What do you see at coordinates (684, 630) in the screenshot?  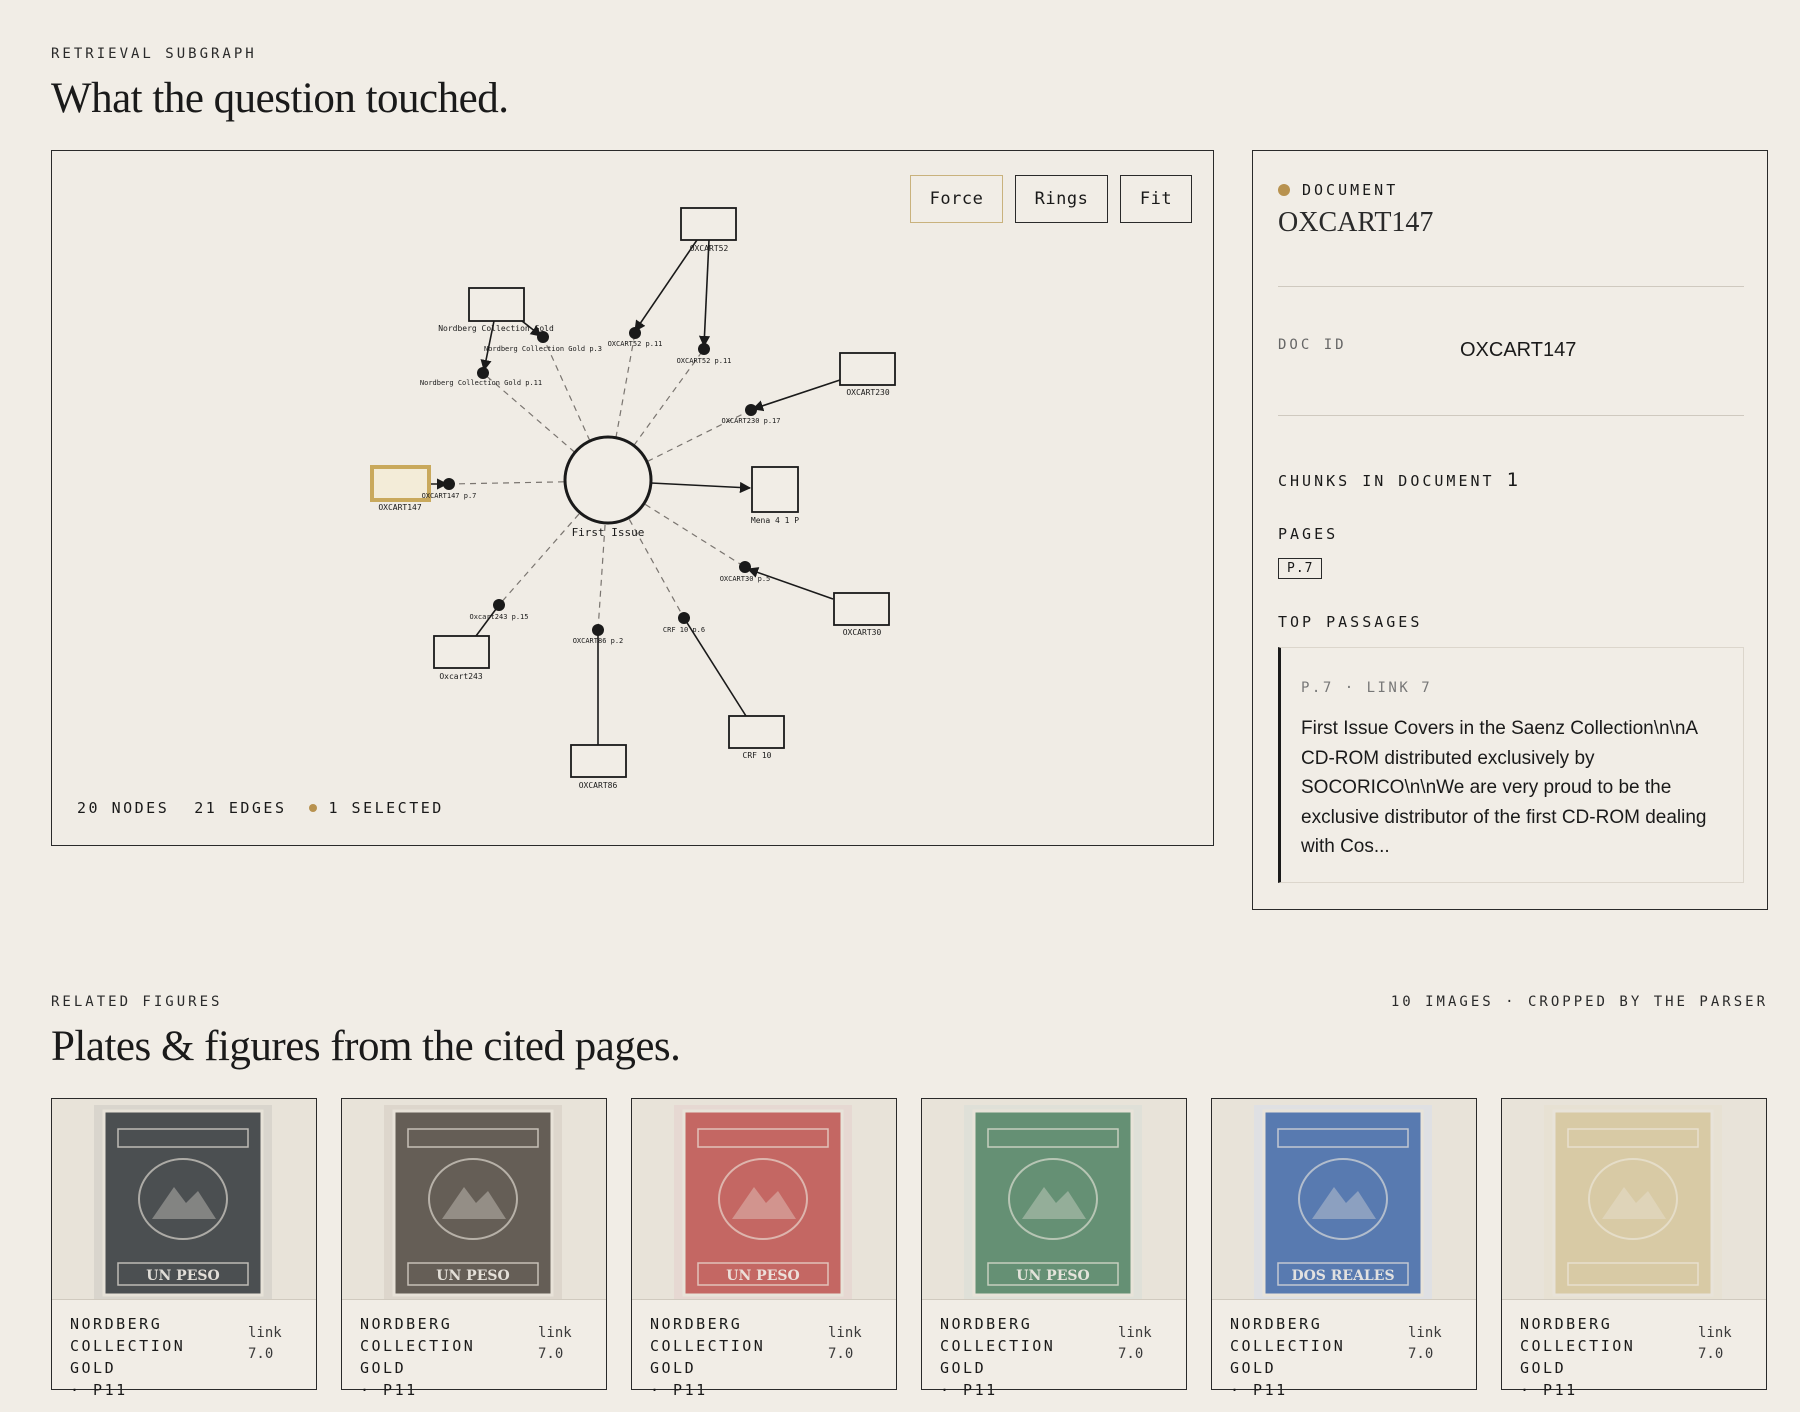 I see `chunk-node-label: CRF 10 p.6` at bounding box center [684, 630].